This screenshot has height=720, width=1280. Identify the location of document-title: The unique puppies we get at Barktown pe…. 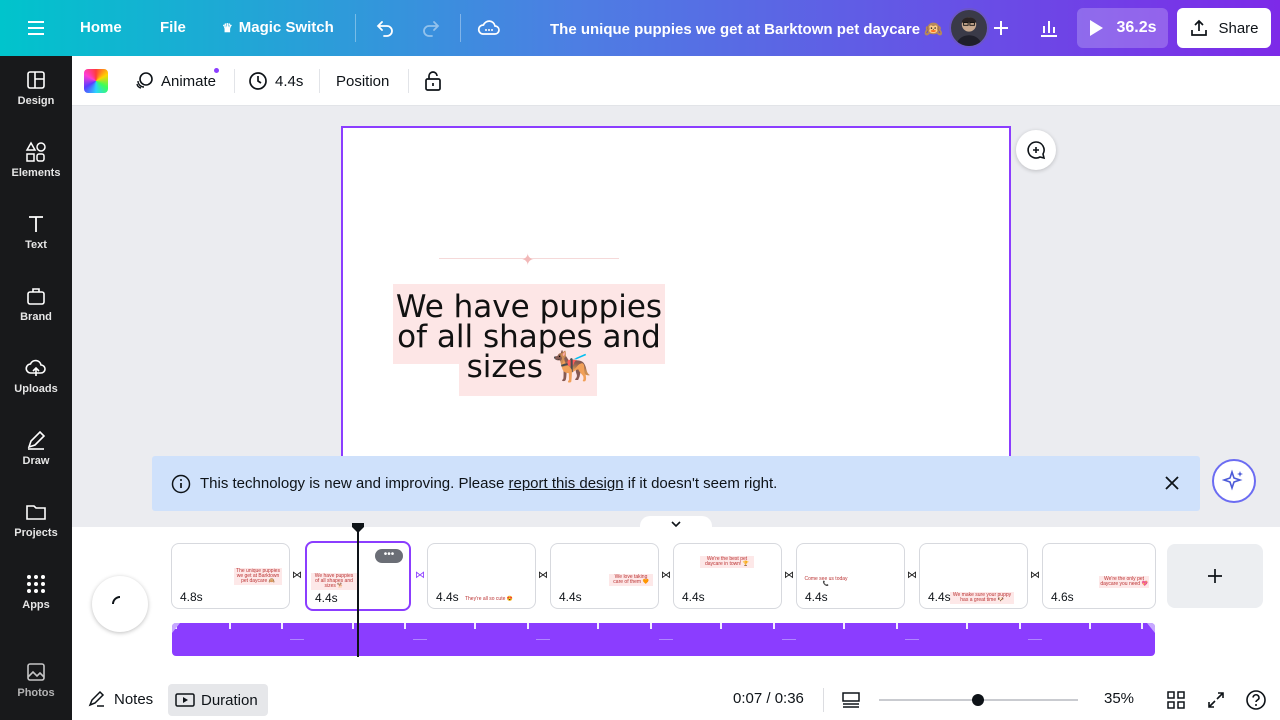
(746, 29).